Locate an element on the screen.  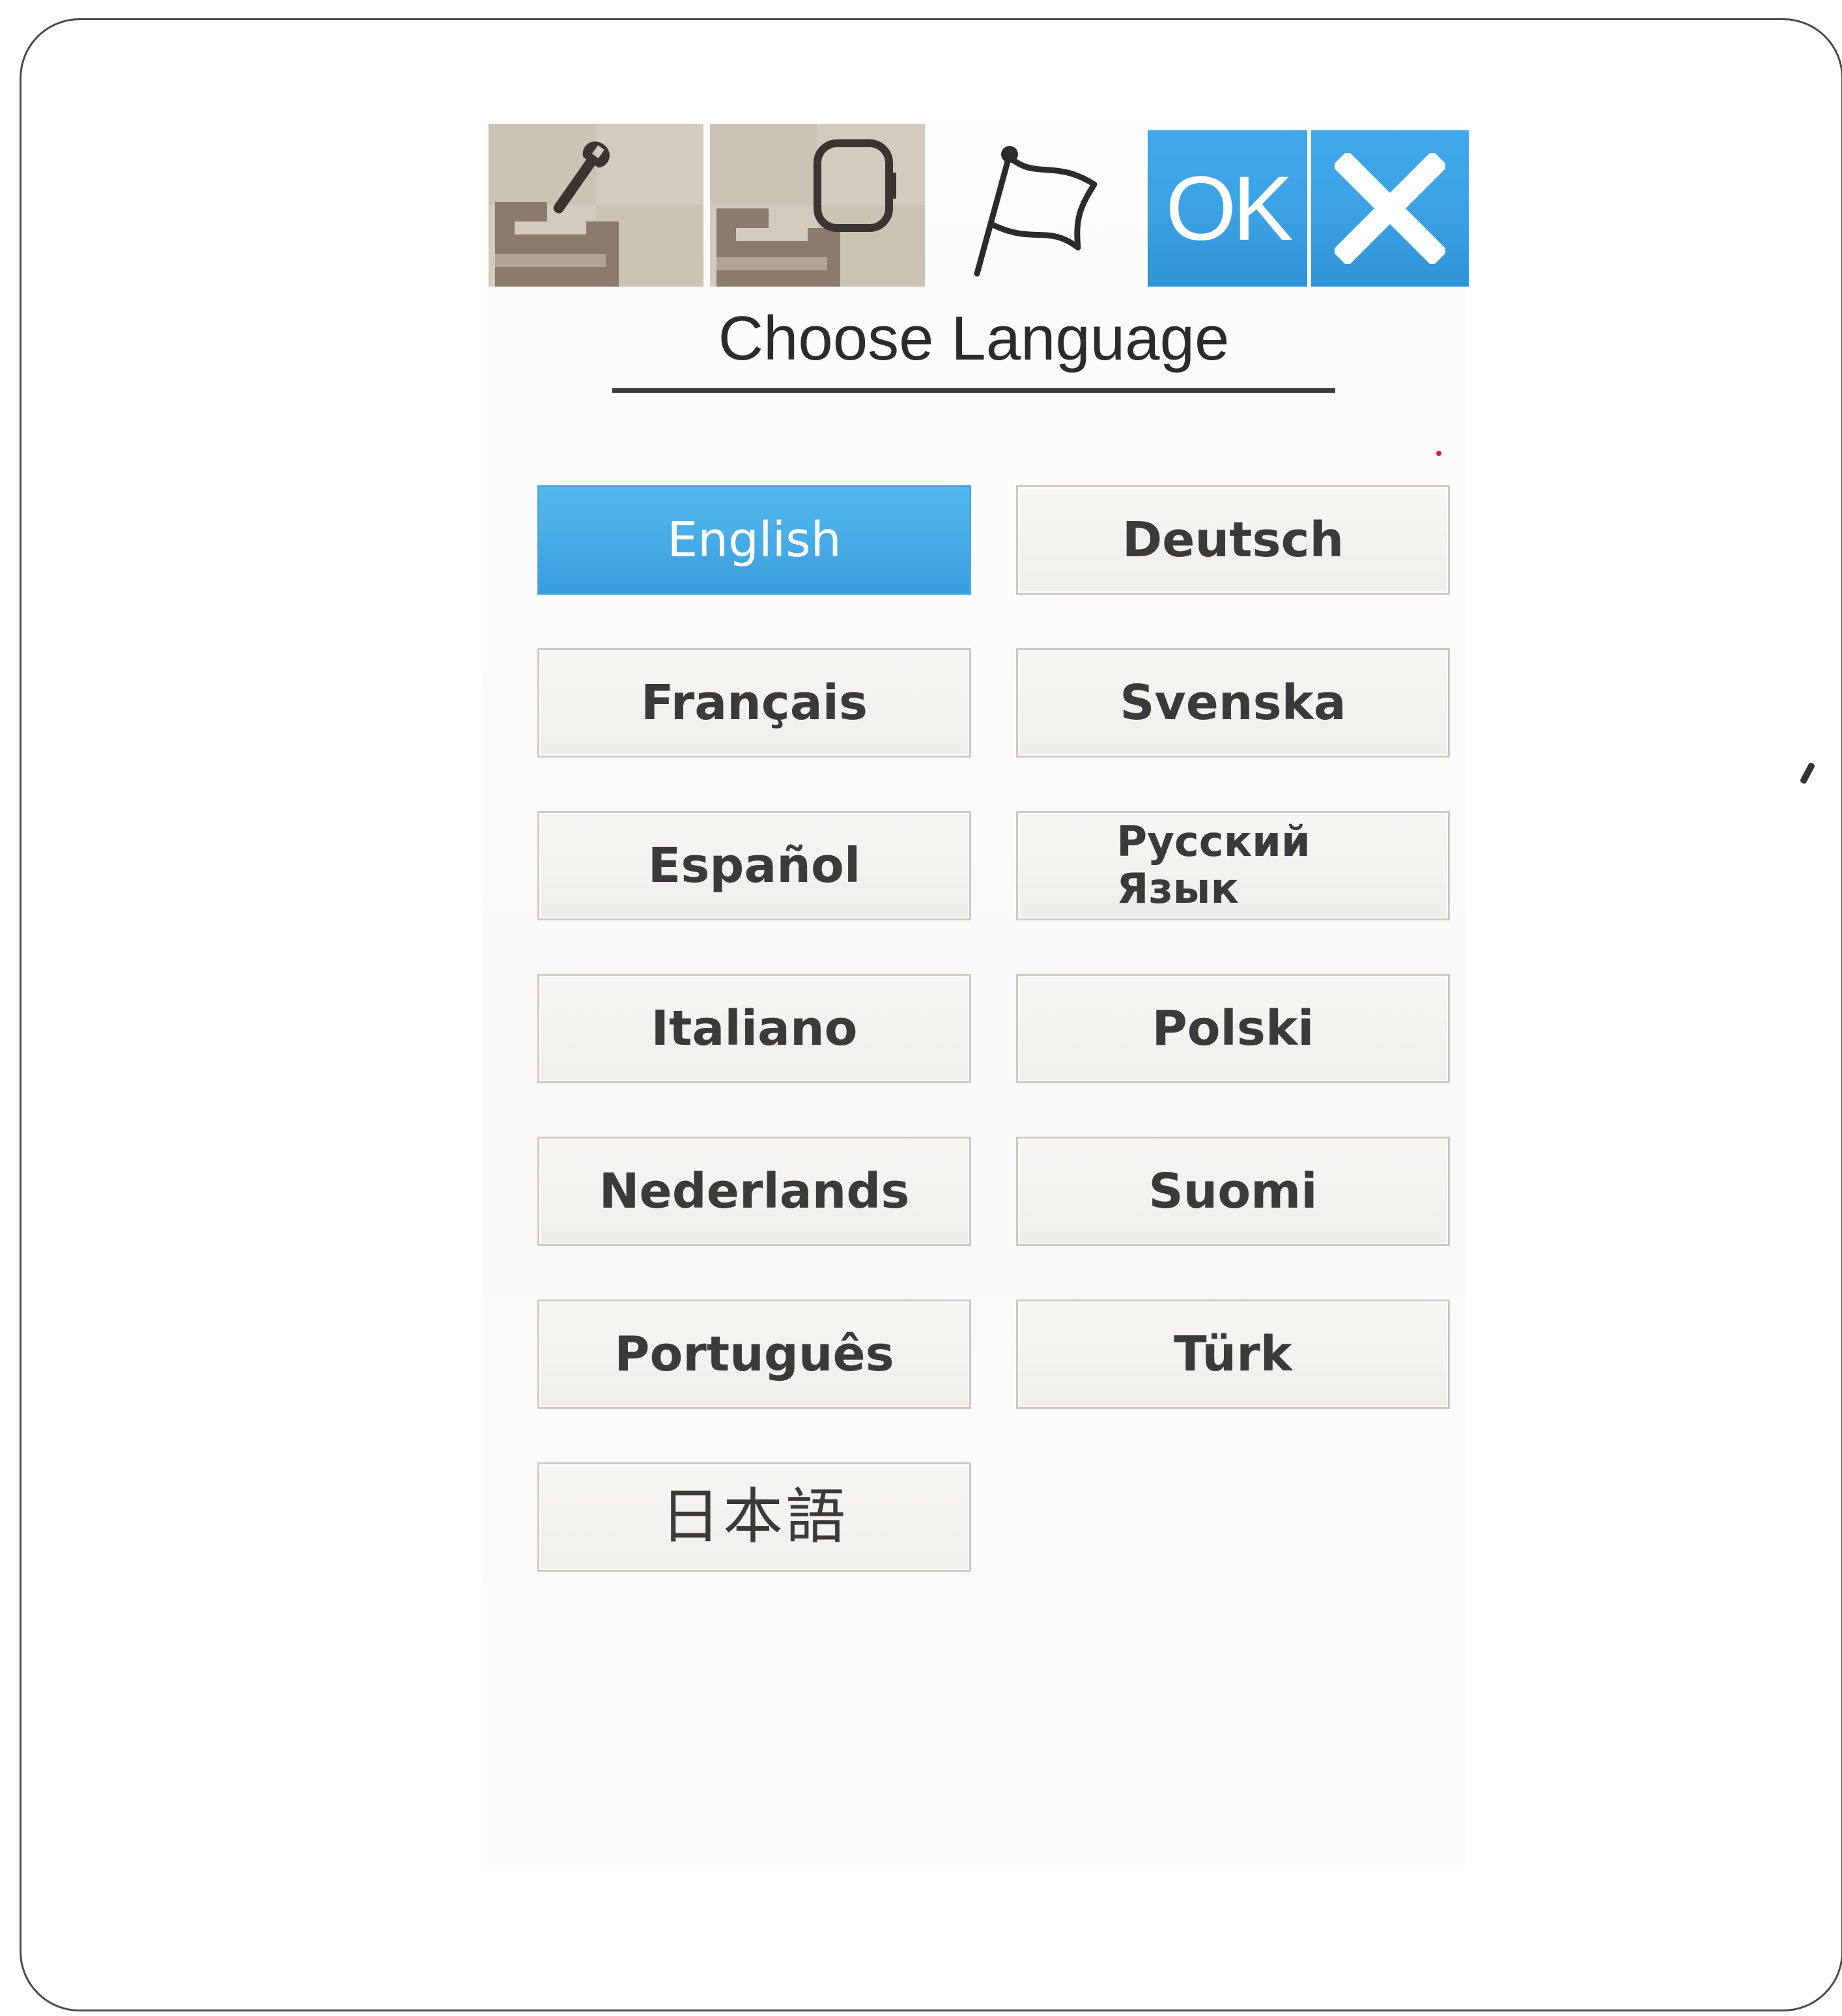
language-english: English is located at coordinates (754, 540).